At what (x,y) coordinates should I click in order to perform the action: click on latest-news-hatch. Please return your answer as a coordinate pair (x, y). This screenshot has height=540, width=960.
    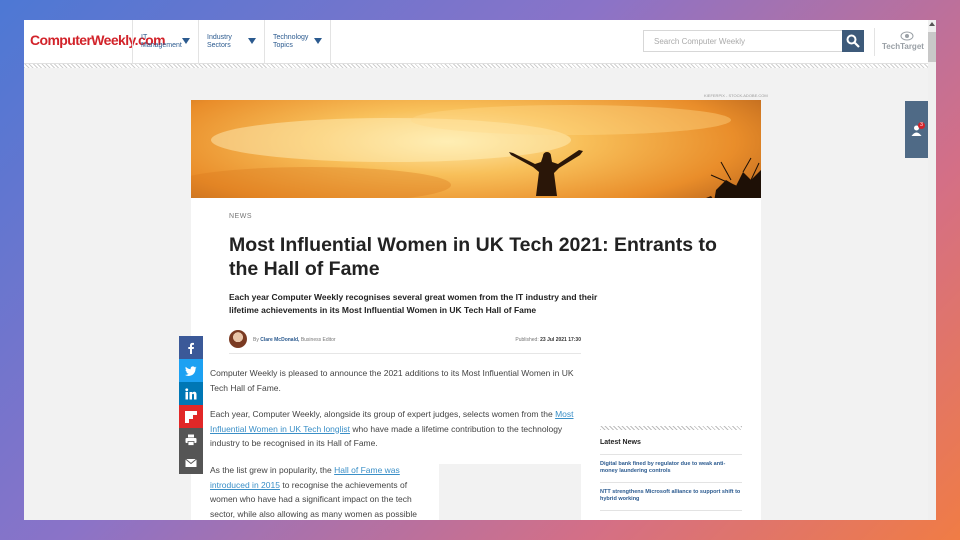
    Looking at the image, I should click on (671, 428).